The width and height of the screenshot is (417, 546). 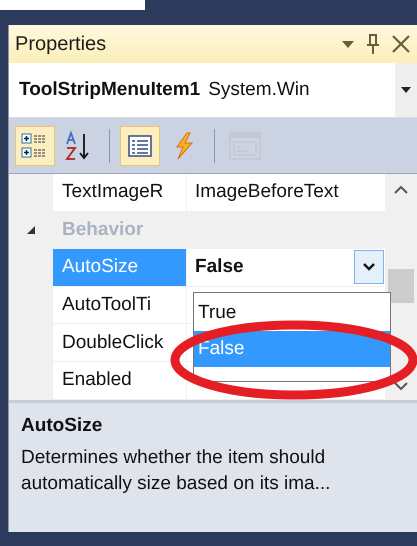 I want to click on dropdown-option: True, so click(x=292, y=313).